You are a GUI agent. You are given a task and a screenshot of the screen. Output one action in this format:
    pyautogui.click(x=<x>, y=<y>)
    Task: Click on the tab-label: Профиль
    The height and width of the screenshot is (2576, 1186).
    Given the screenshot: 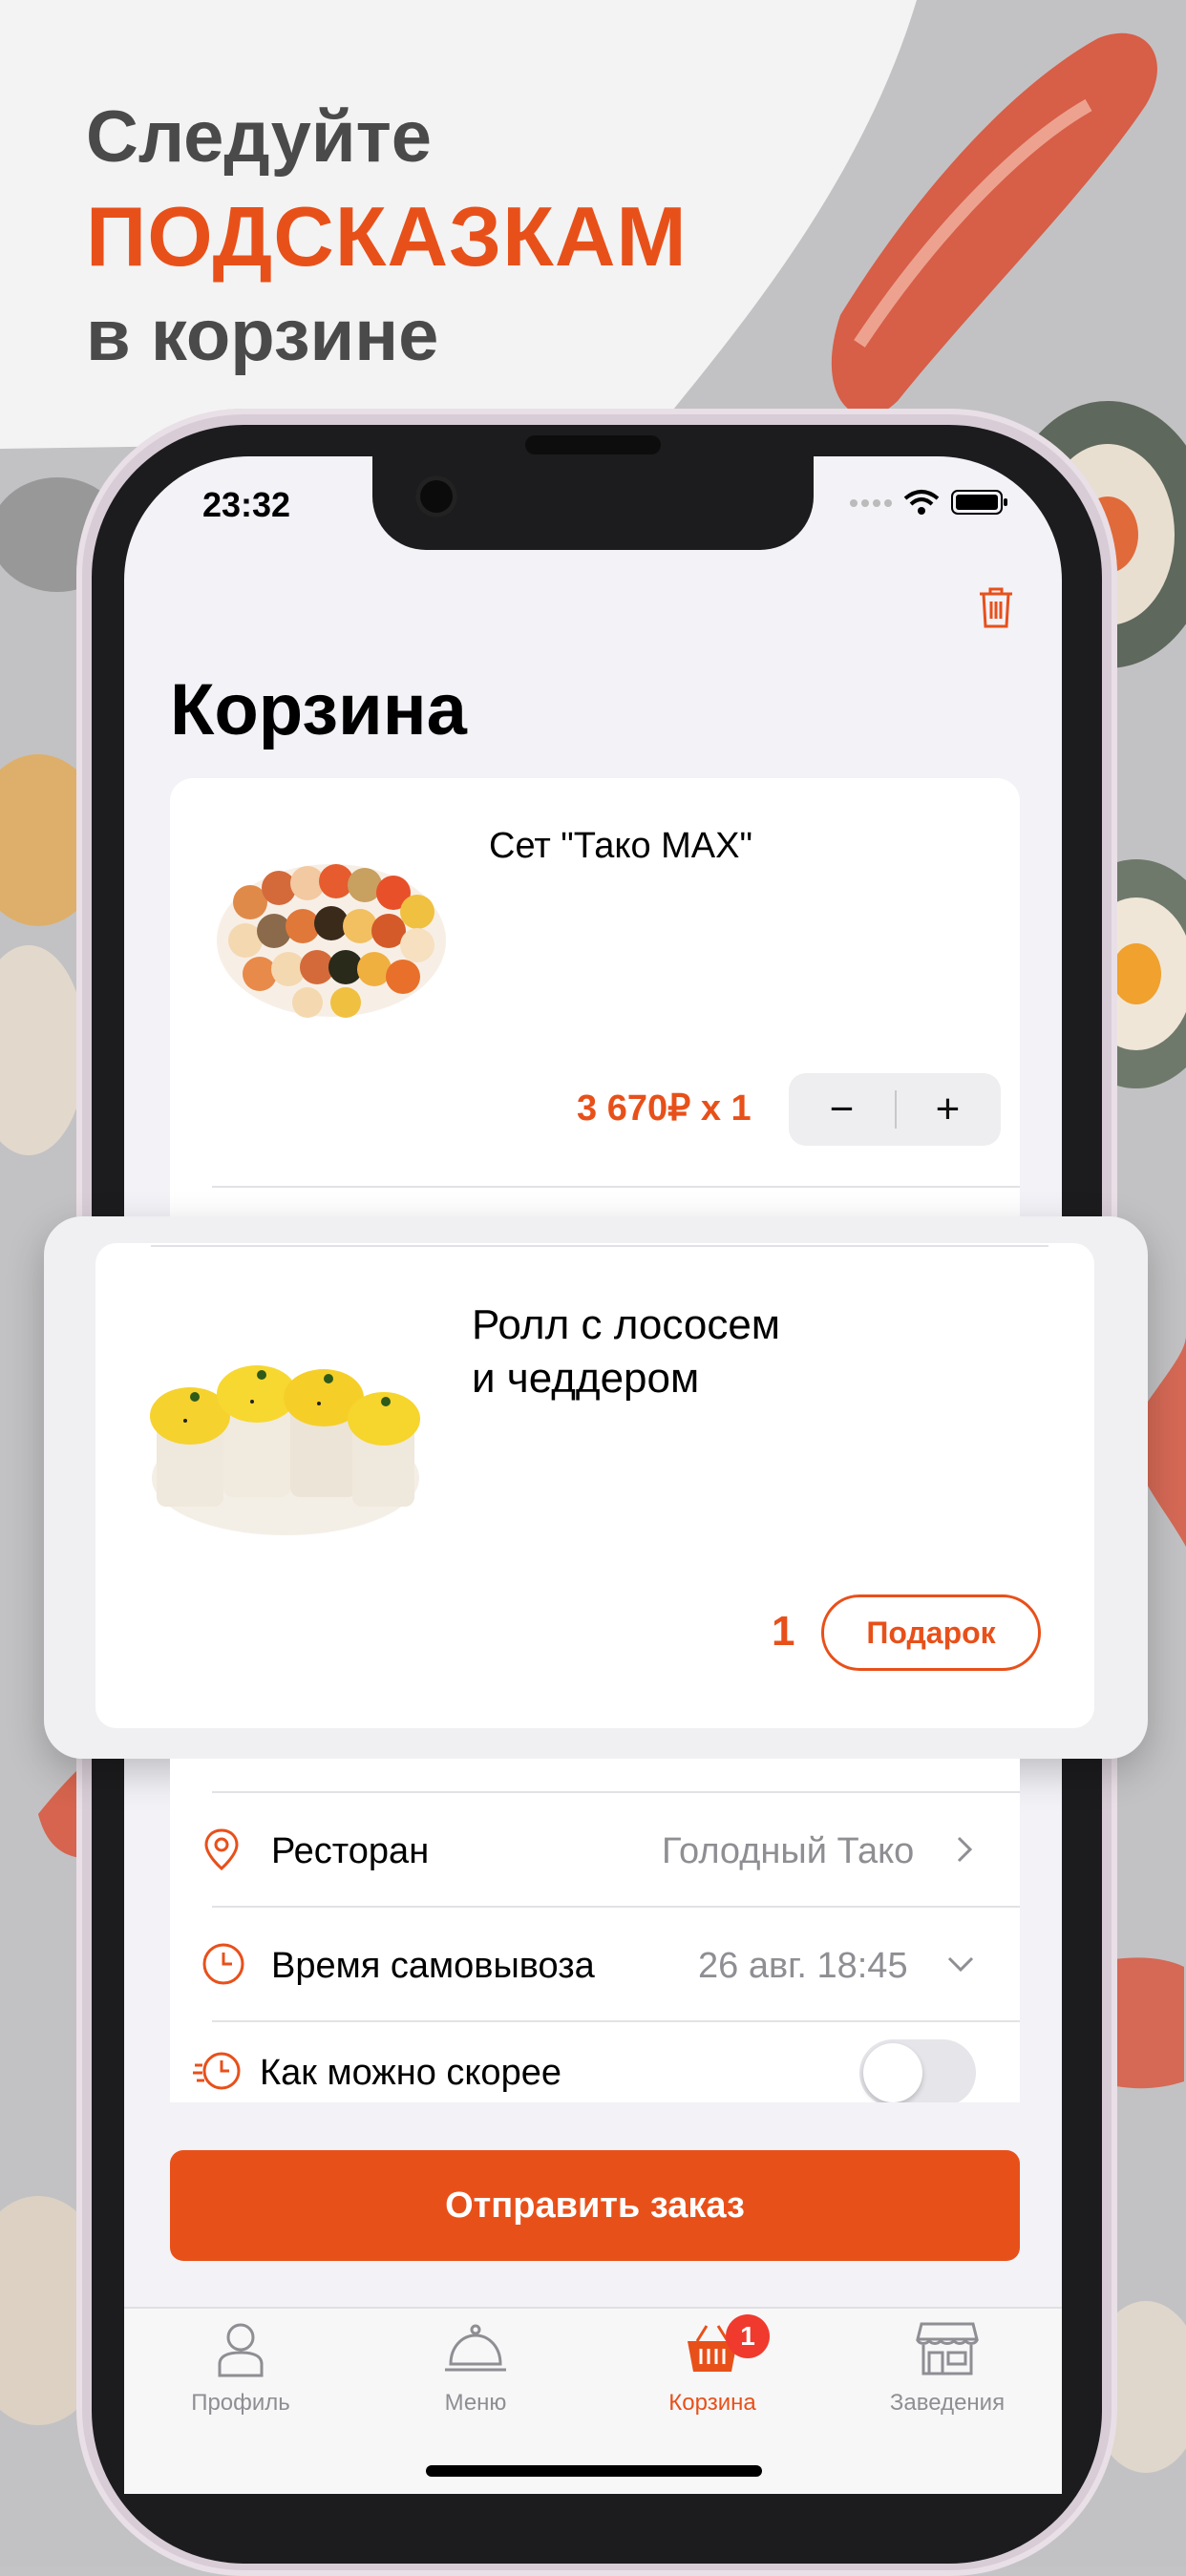 What is the action you would take?
    pyautogui.click(x=241, y=2403)
    